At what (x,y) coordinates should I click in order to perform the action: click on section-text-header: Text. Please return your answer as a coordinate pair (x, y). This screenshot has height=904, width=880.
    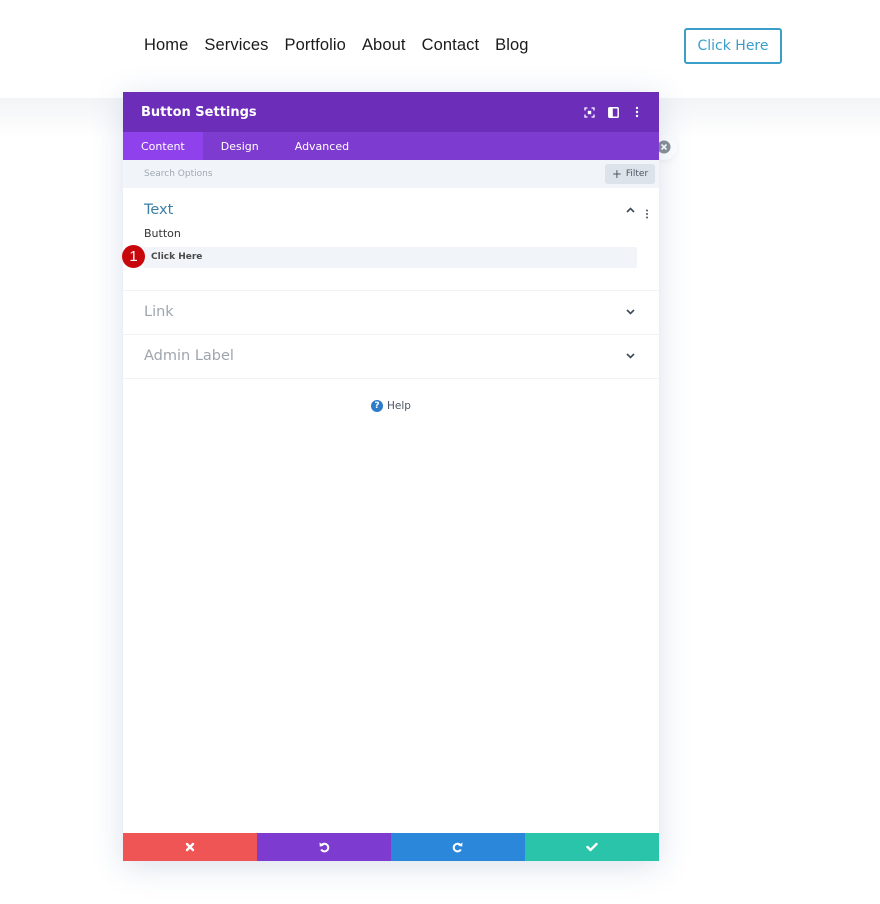
    Looking at the image, I should click on (391, 209).